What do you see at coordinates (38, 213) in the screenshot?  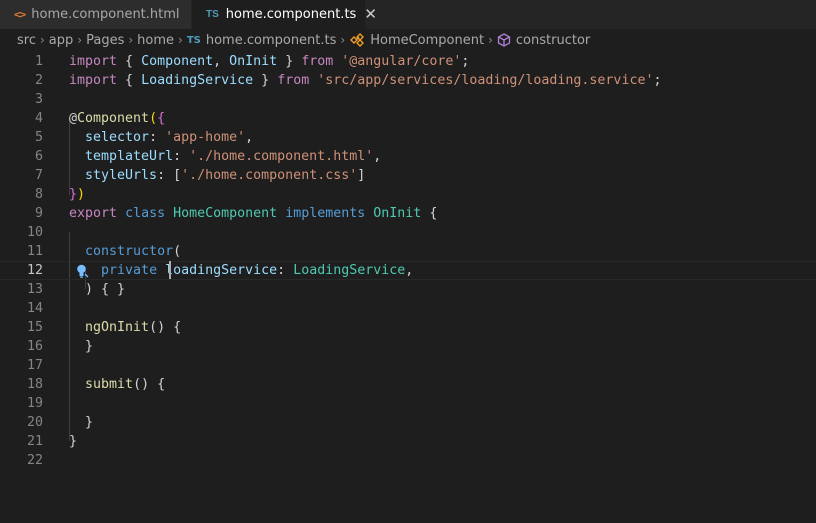 I see `line-number: 9` at bounding box center [38, 213].